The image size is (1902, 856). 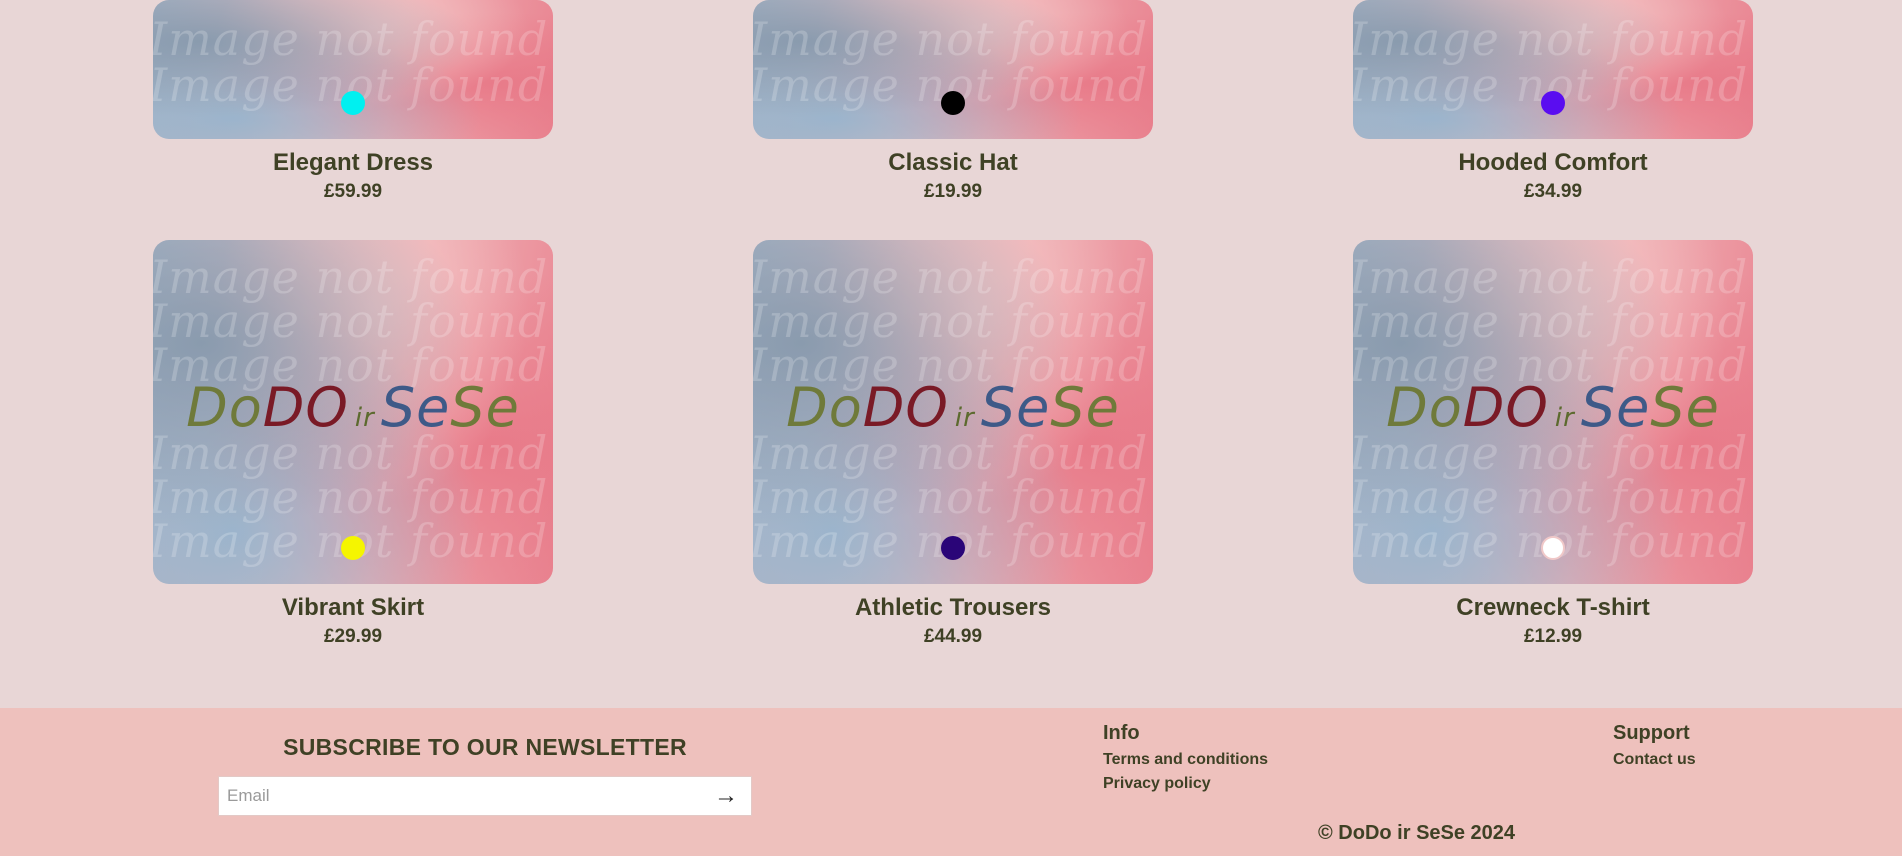 I want to click on product-price: £44.99, so click(x=953, y=636).